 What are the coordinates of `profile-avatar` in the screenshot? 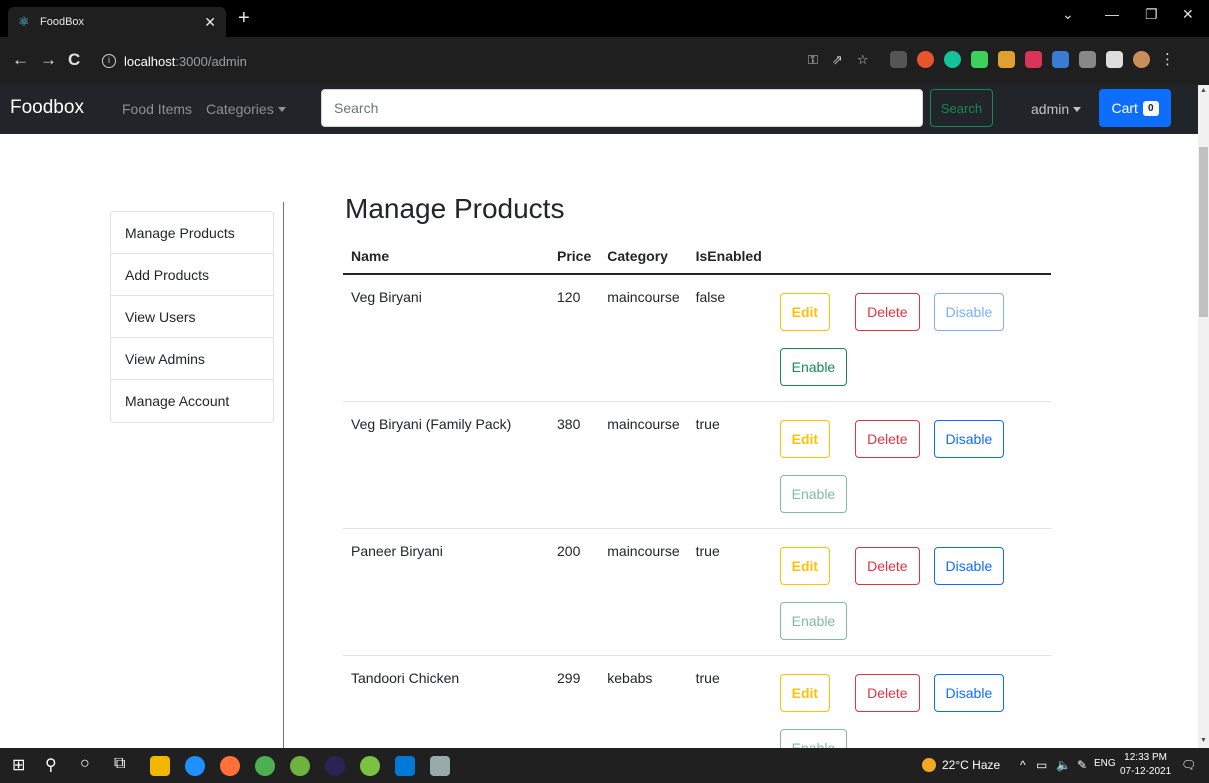 It's located at (1141, 59).